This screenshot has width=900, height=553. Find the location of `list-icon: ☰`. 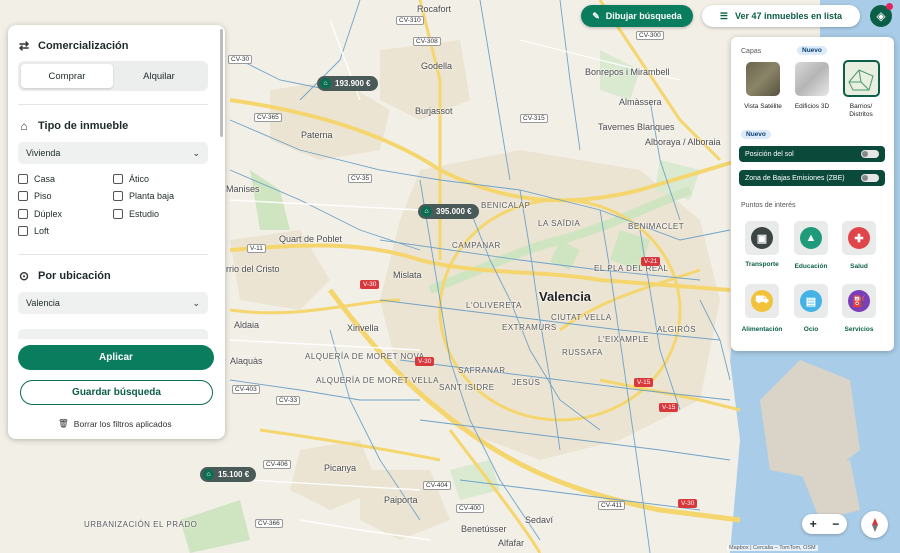

list-icon: ☰ is located at coordinates (723, 15).